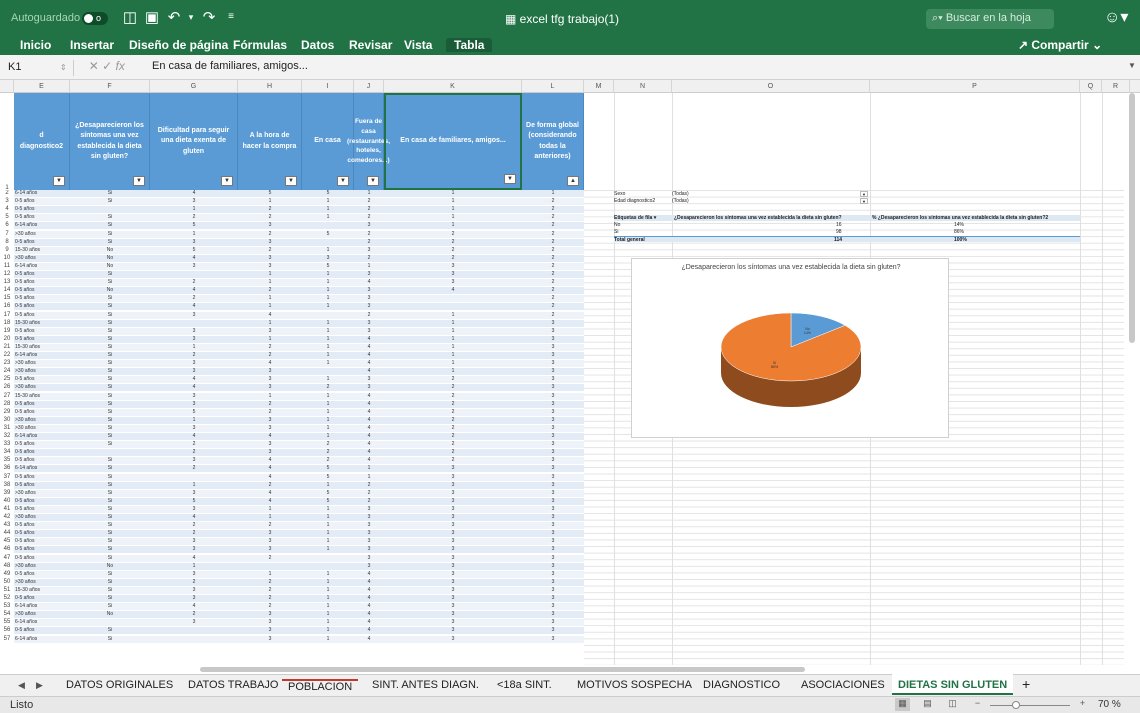 This screenshot has height=713, width=1140. What do you see at coordinates (21, 685) in the screenshot?
I see `prev-sheet-icon: ◀` at bounding box center [21, 685].